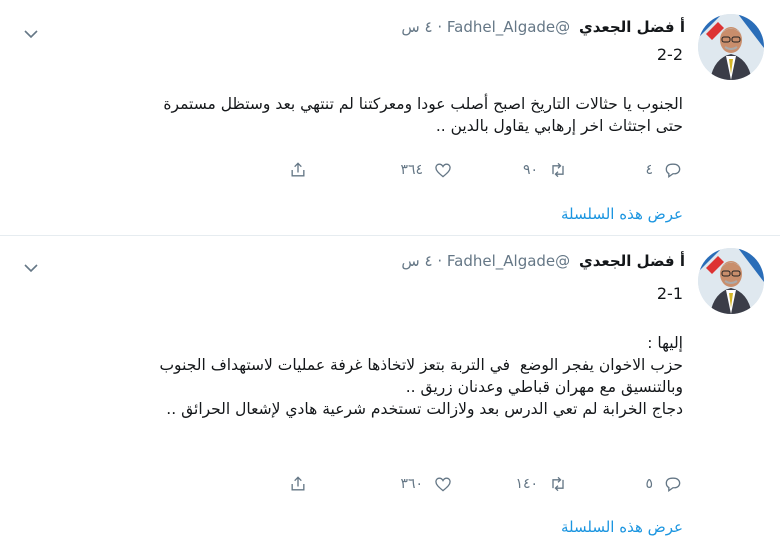  What do you see at coordinates (664, 170) in the screenshot?
I see `reply-button: ٤` at bounding box center [664, 170].